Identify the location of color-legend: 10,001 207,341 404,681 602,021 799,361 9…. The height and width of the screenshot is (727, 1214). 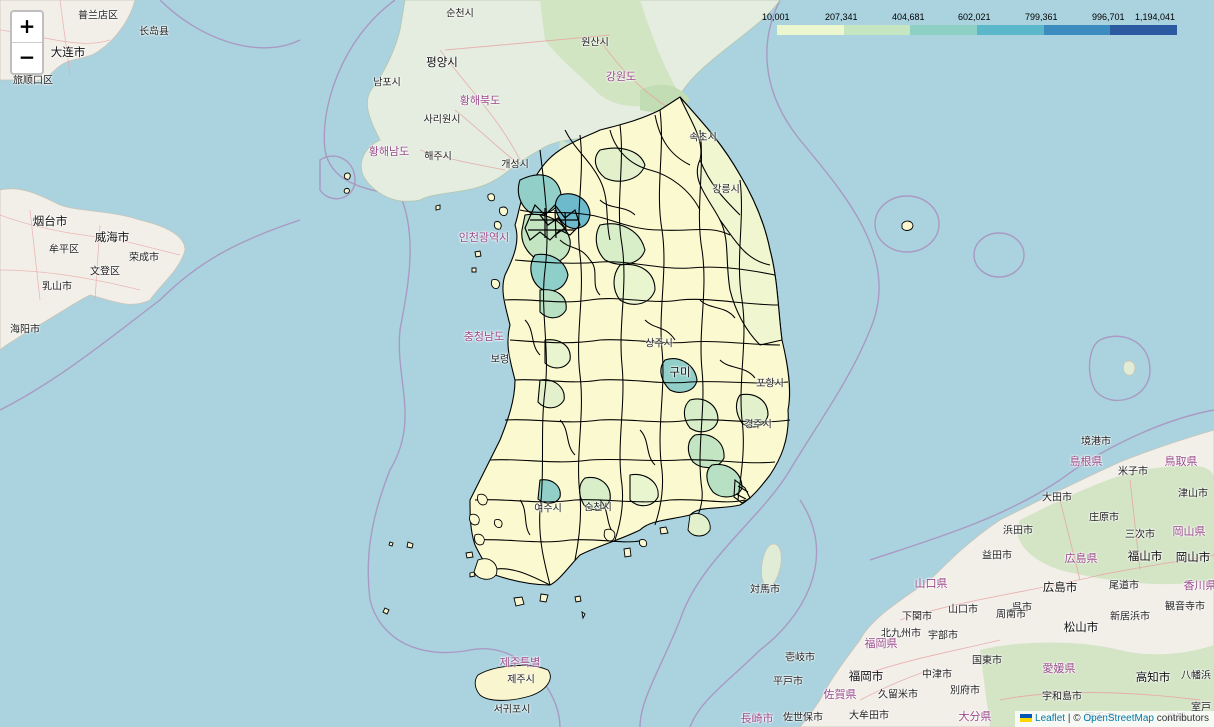
(970, 25).